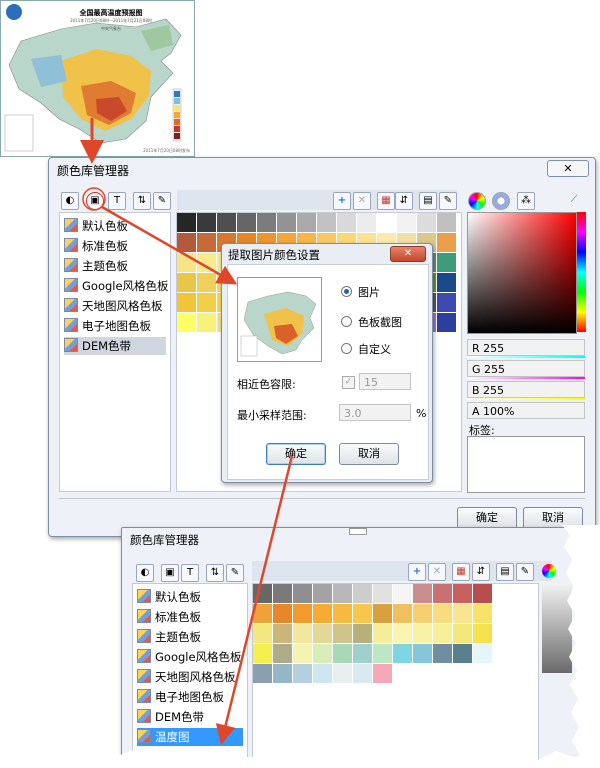 The width and height of the screenshot is (600, 768). What do you see at coordinates (568, 168) in the screenshot?
I see `close-button: ✕` at bounding box center [568, 168].